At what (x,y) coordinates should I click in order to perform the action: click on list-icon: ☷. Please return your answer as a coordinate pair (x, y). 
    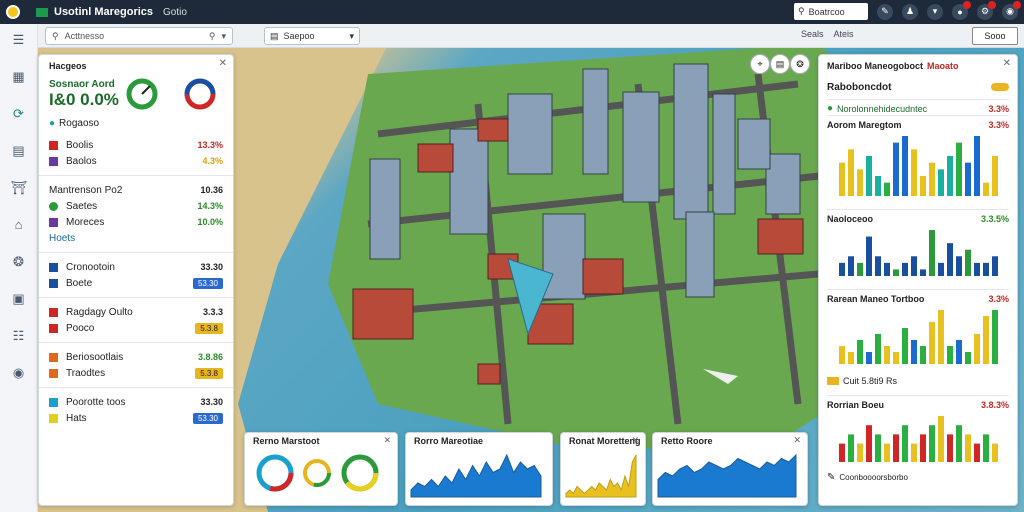
    Looking at the image, I should click on (19, 336).